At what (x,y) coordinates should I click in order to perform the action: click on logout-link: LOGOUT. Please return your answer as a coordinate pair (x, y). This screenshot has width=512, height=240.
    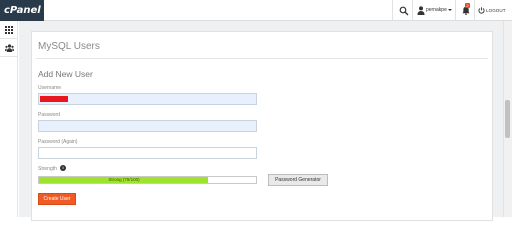
    Looking at the image, I should click on (496, 10).